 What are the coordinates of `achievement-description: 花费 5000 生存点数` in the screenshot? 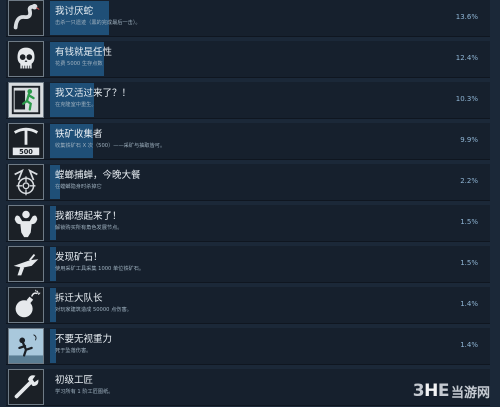 It's located at (79, 64).